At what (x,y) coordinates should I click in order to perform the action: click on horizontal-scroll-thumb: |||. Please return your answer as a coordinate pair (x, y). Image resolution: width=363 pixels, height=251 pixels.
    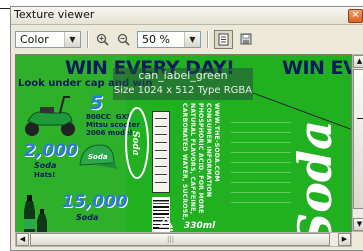
    Looking at the image, I should click on (180, 239).